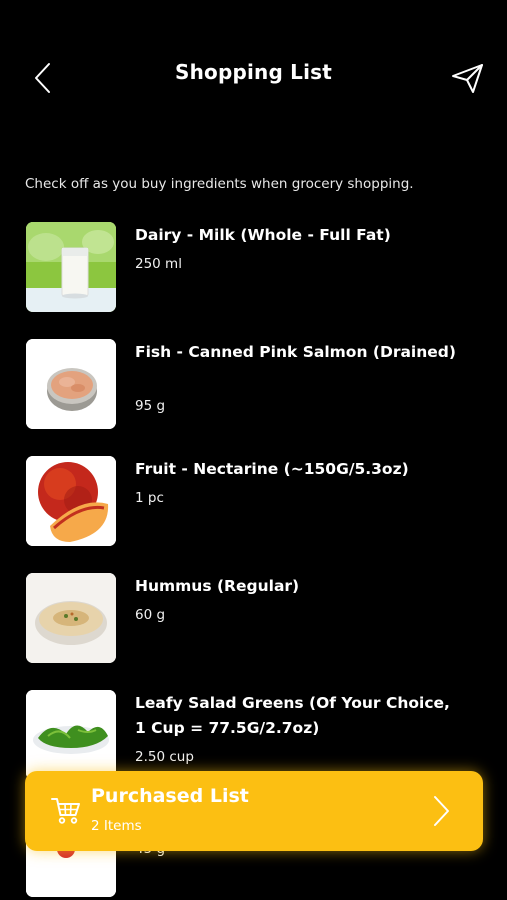 Image resolution: width=507 pixels, height=900 pixels. I want to click on purchased-list-title: Purchased List, so click(170, 796).